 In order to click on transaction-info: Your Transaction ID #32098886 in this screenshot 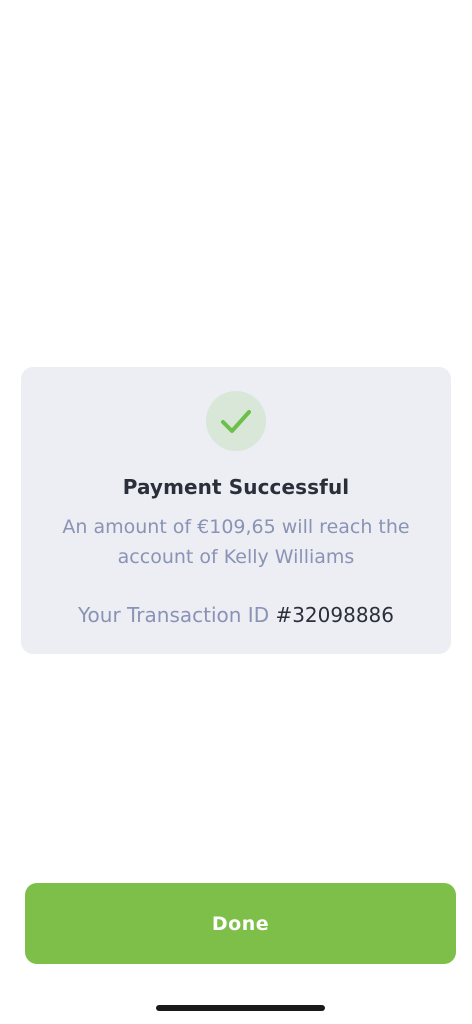, I will do `click(236, 615)`.